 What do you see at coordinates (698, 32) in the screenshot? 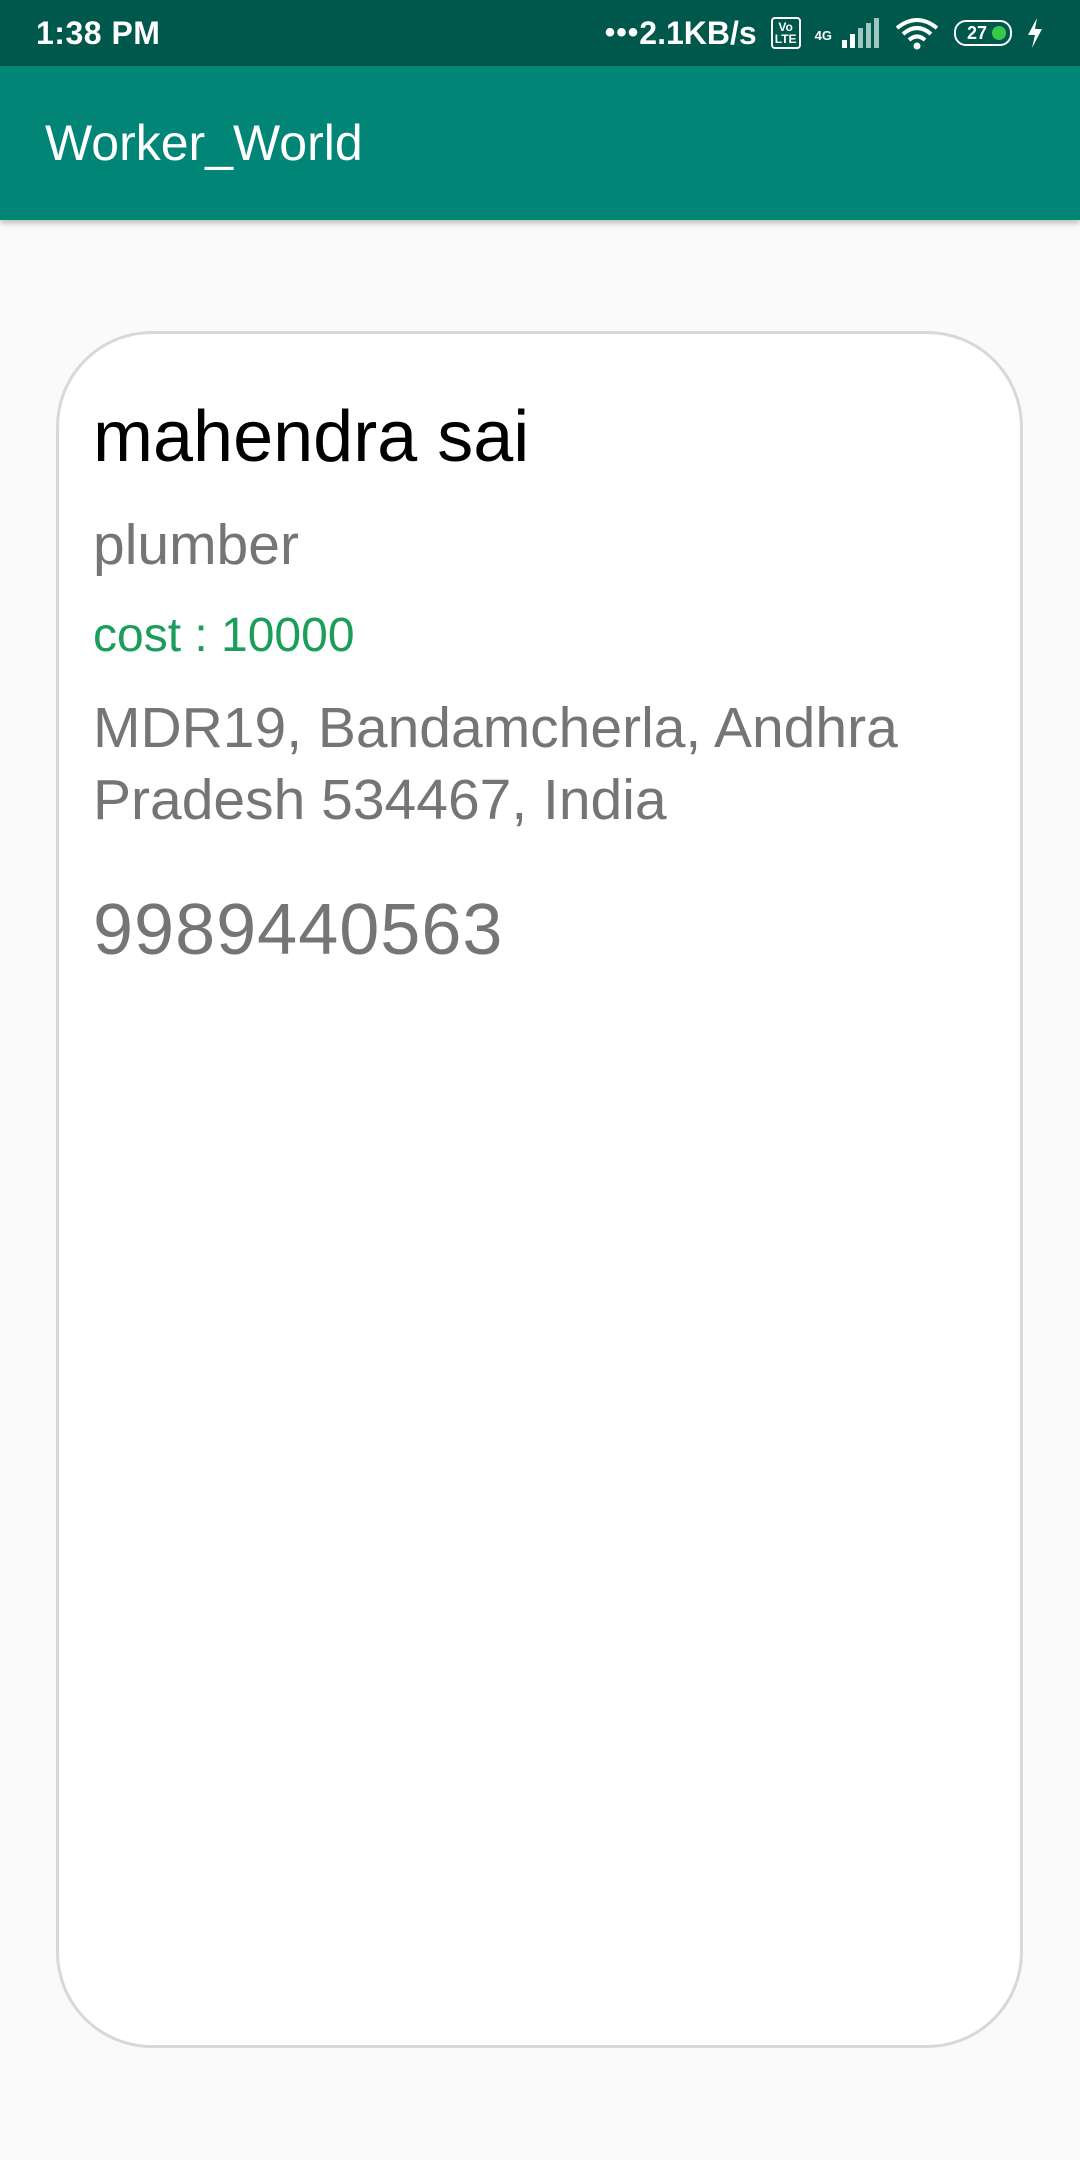
I see `network-speed-text: 2.1KB/s` at bounding box center [698, 32].